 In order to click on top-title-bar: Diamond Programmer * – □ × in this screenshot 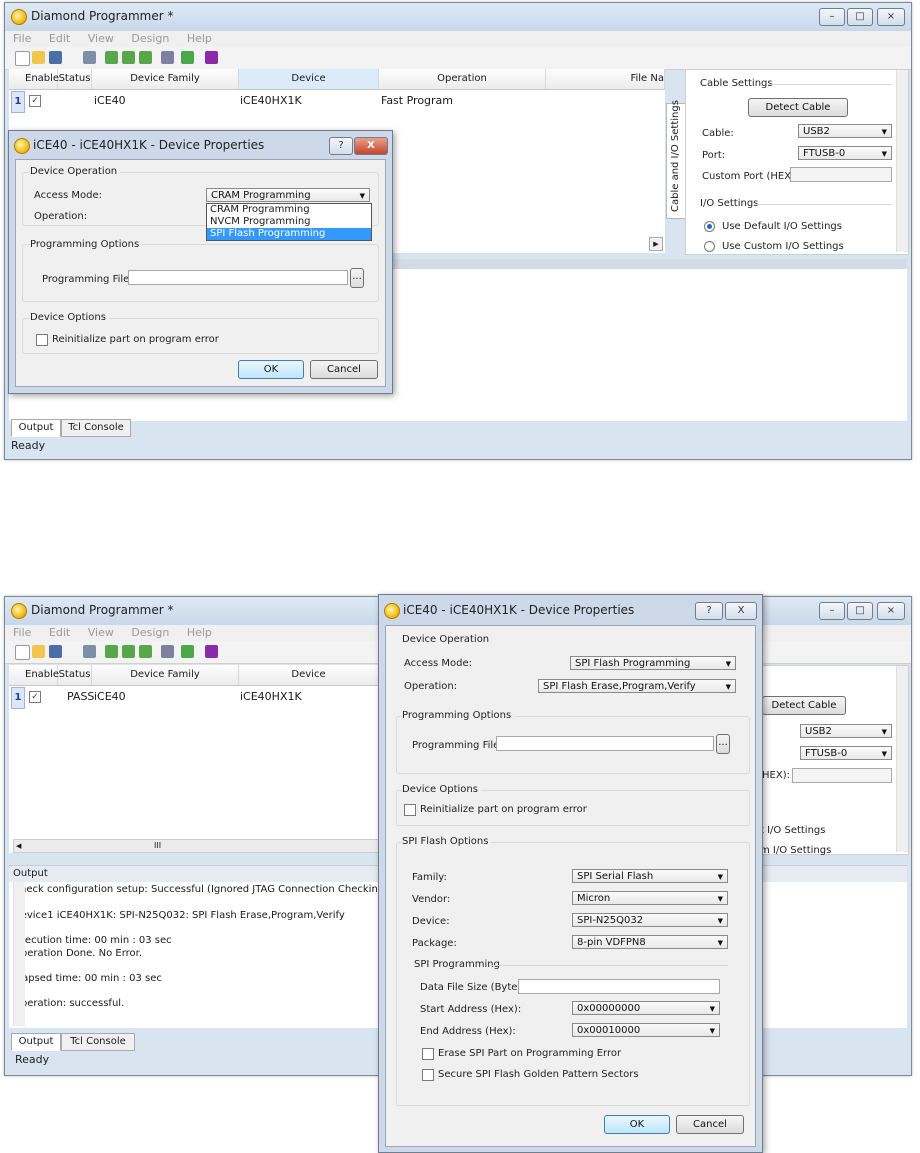, I will do `click(458, 17)`.